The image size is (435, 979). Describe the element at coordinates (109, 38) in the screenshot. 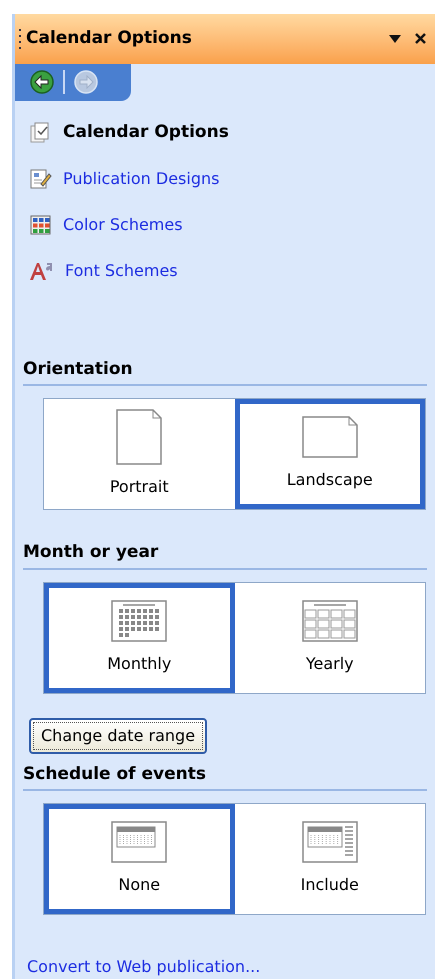

I see `pane-title: Calendar Options` at that location.